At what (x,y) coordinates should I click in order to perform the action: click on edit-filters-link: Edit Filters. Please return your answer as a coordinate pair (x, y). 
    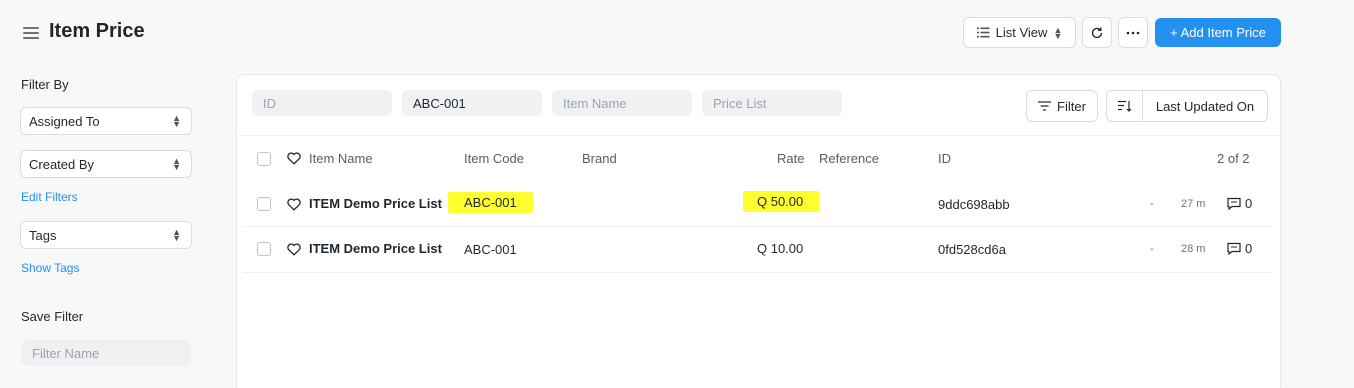
    Looking at the image, I should click on (49, 197).